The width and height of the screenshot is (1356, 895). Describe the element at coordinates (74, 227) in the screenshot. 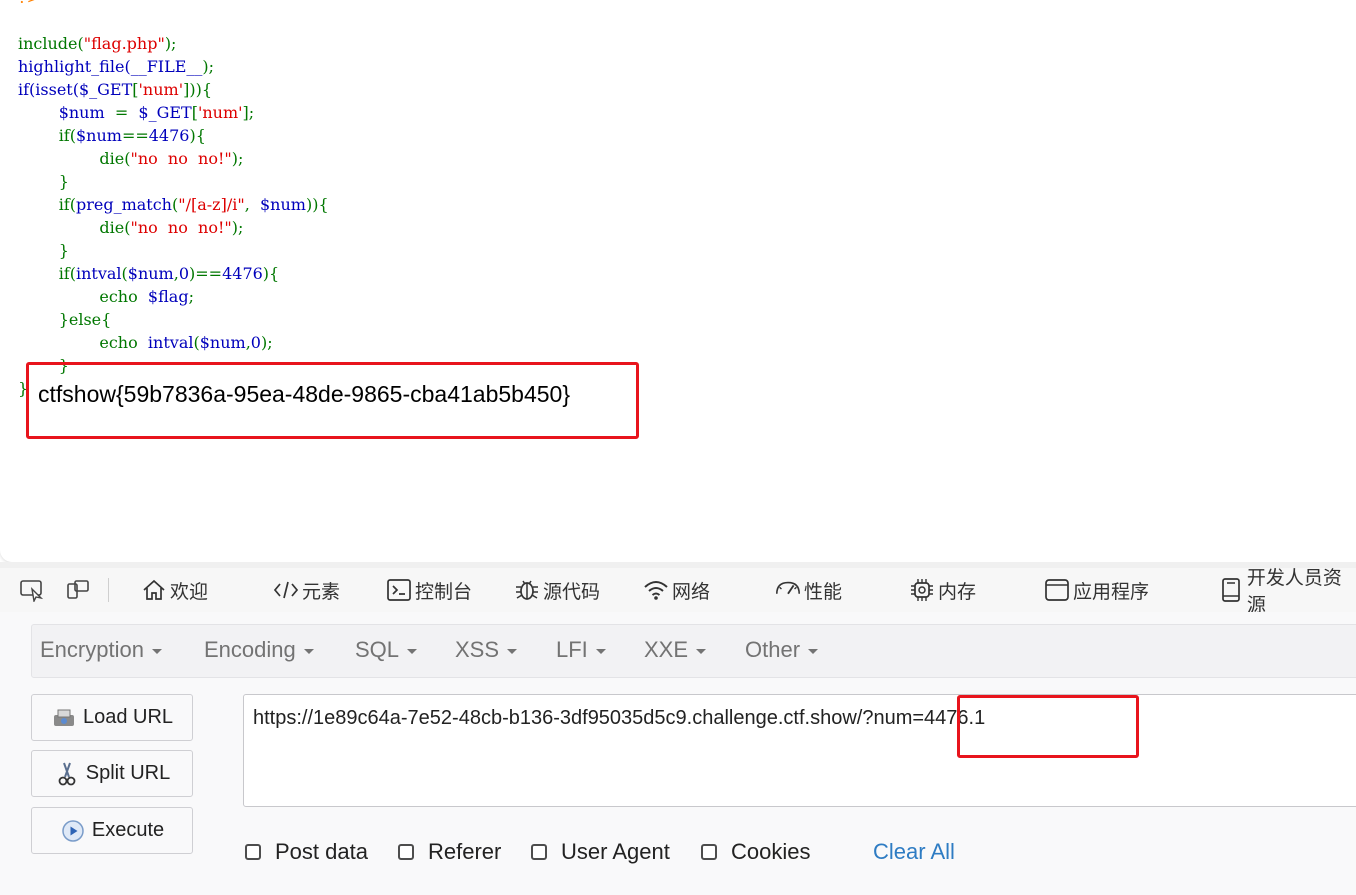

I see `code-token: die(` at that location.